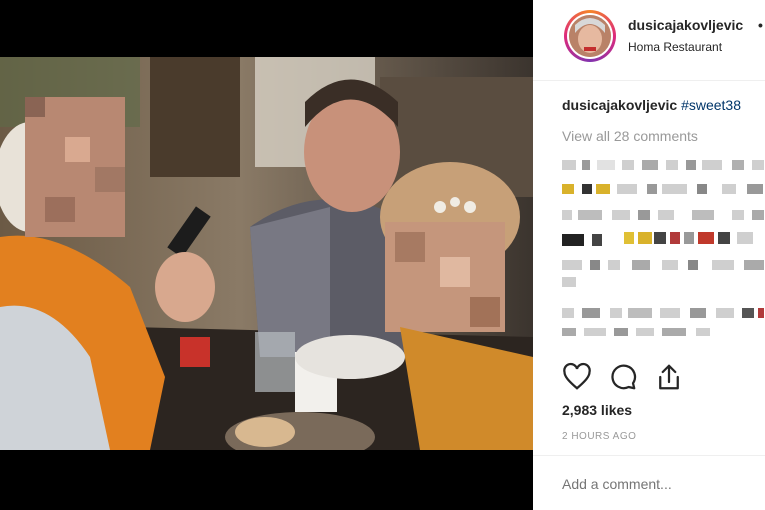 This screenshot has width=765, height=510. What do you see at coordinates (711, 105) in the screenshot?
I see `caption-hashtag: #sweet38` at bounding box center [711, 105].